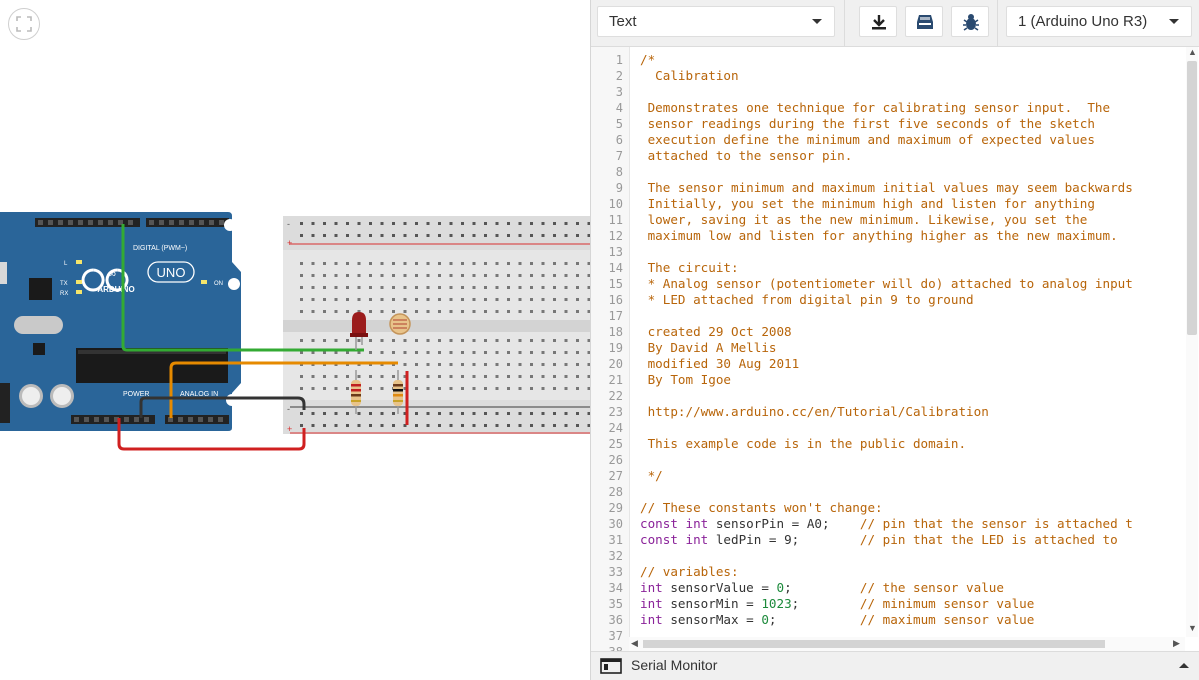 This screenshot has width=1199, height=680. What do you see at coordinates (615, 540) in the screenshot?
I see `line-number: 31` at bounding box center [615, 540].